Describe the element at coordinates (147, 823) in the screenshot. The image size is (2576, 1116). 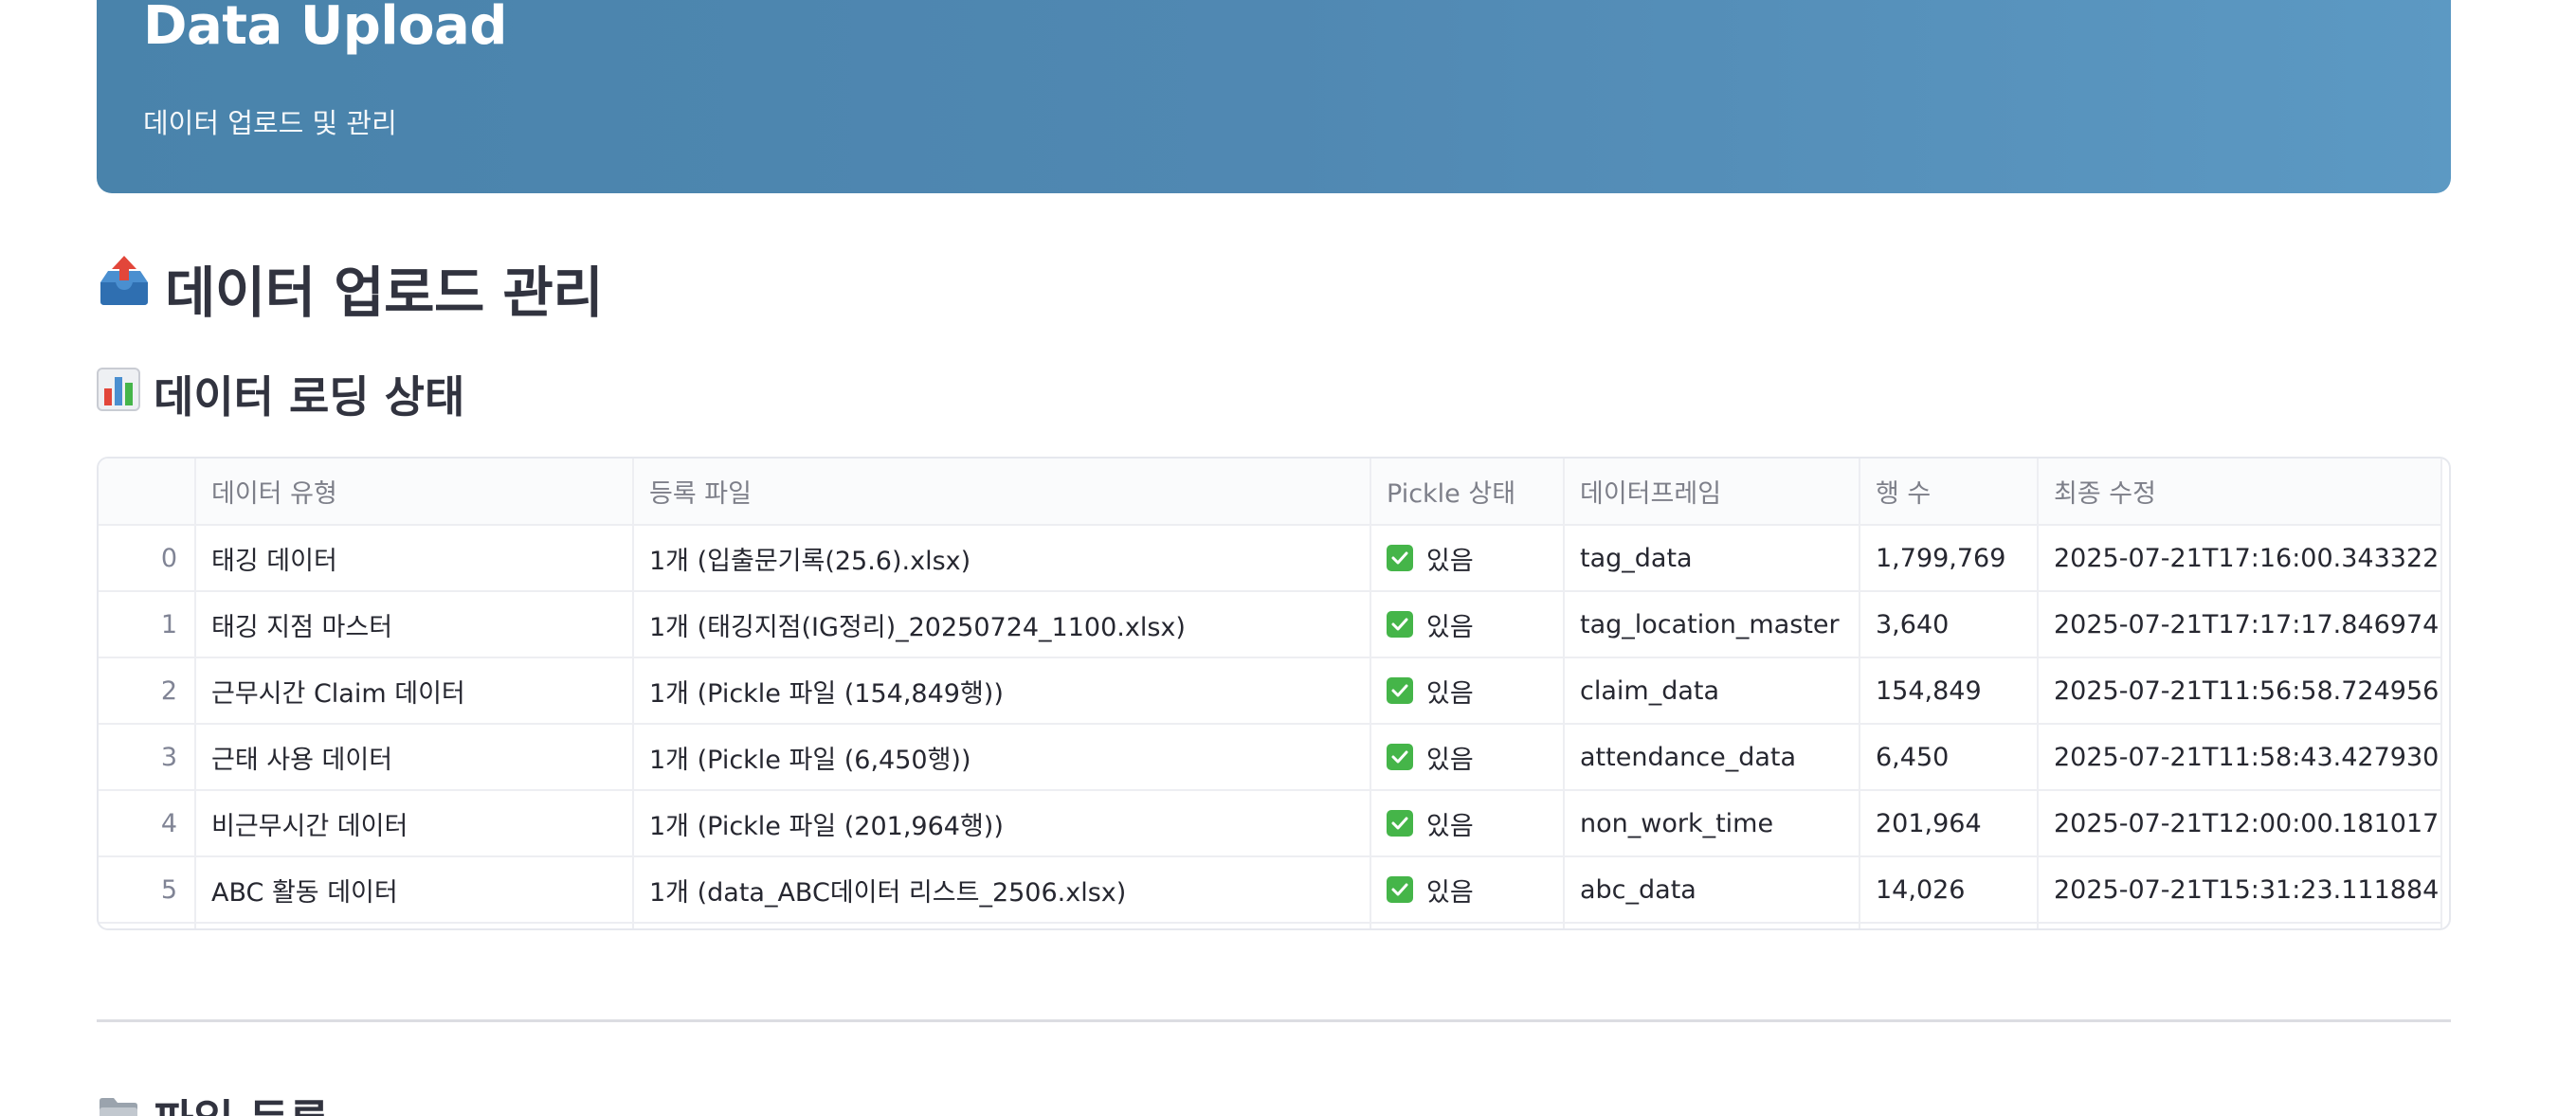
I see `row-index-cell: 4` at that location.